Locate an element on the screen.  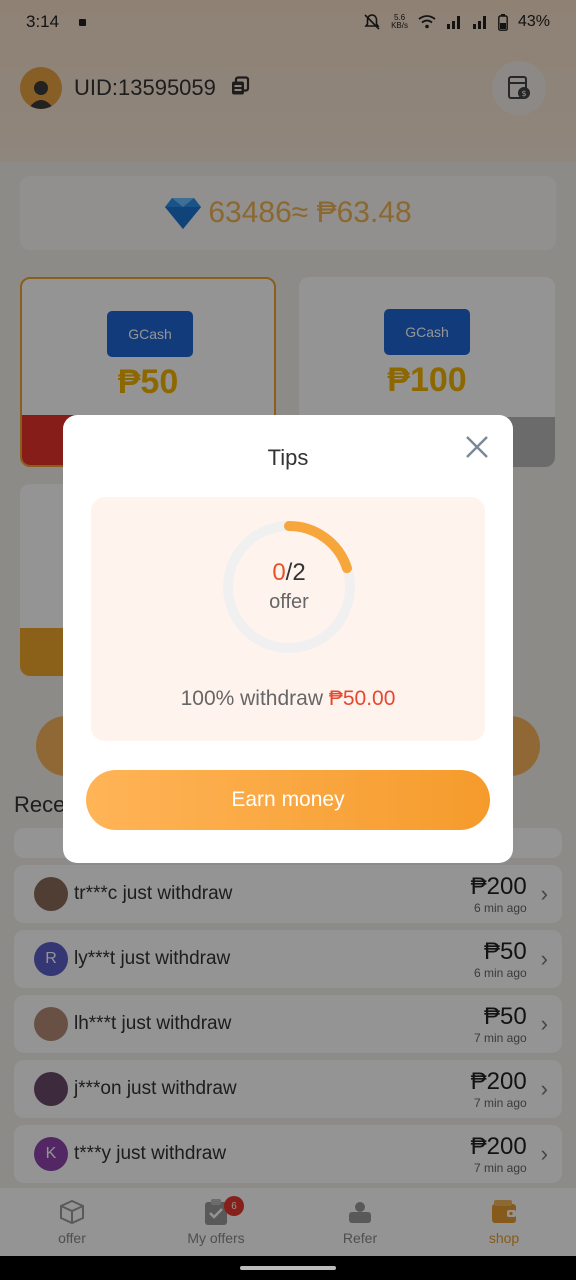
close-icon is located at coordinates (477, 447).